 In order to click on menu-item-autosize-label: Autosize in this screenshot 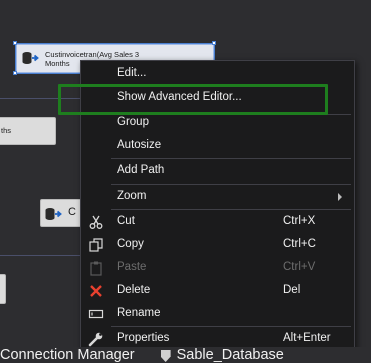, I will do `click(139, 145)`.